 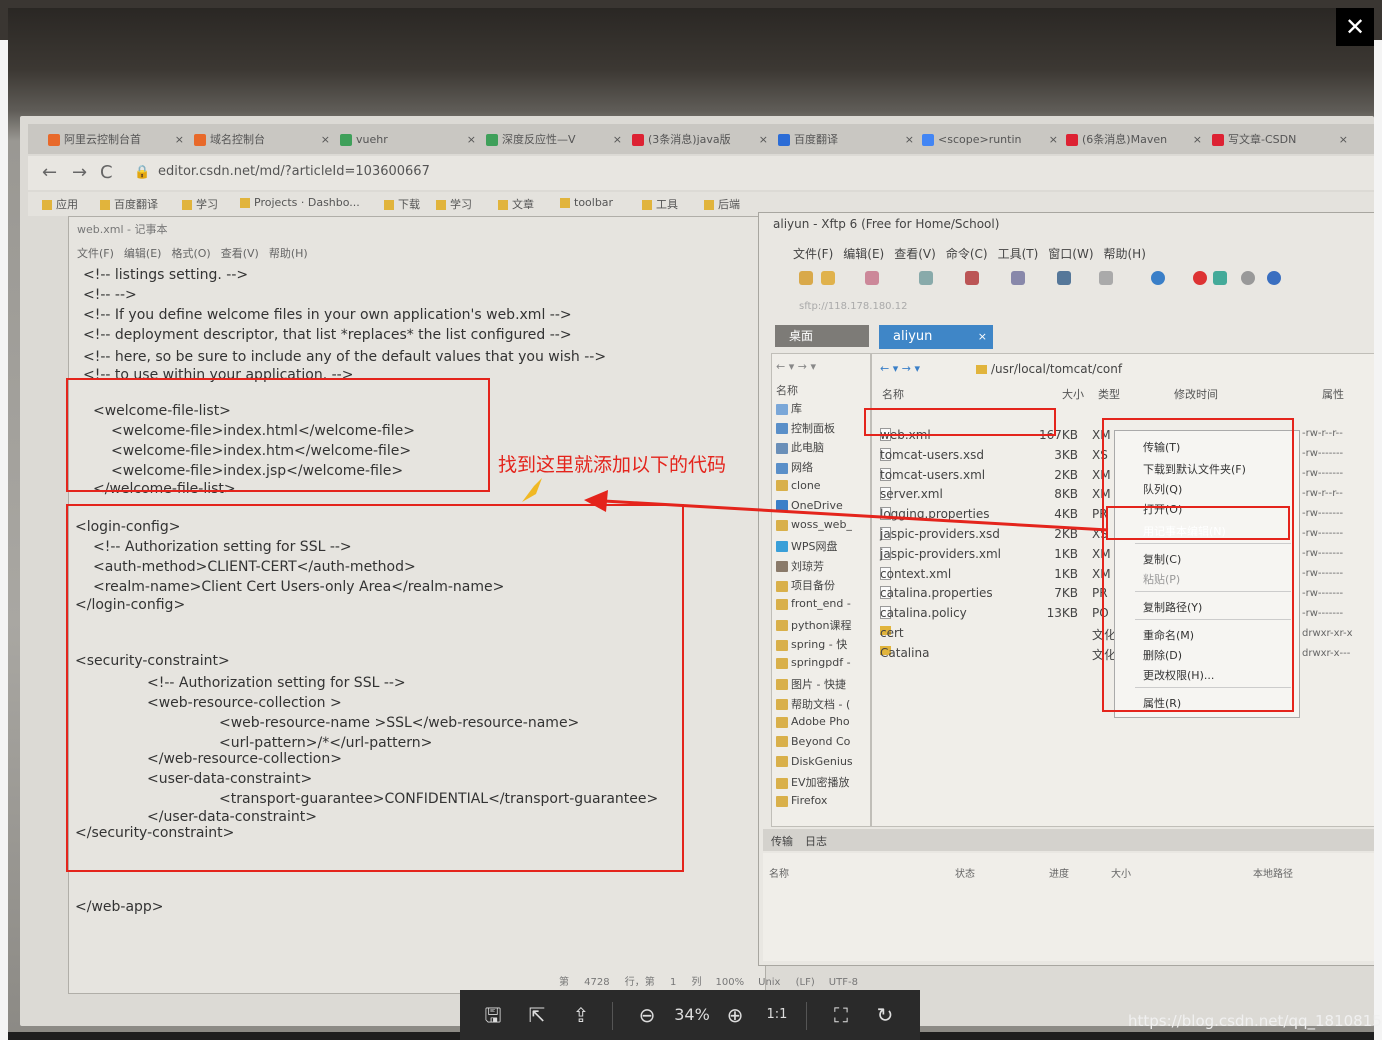 I want to click on browser-tab: (3条消息)java版 ×, so click(x=699, y=140).